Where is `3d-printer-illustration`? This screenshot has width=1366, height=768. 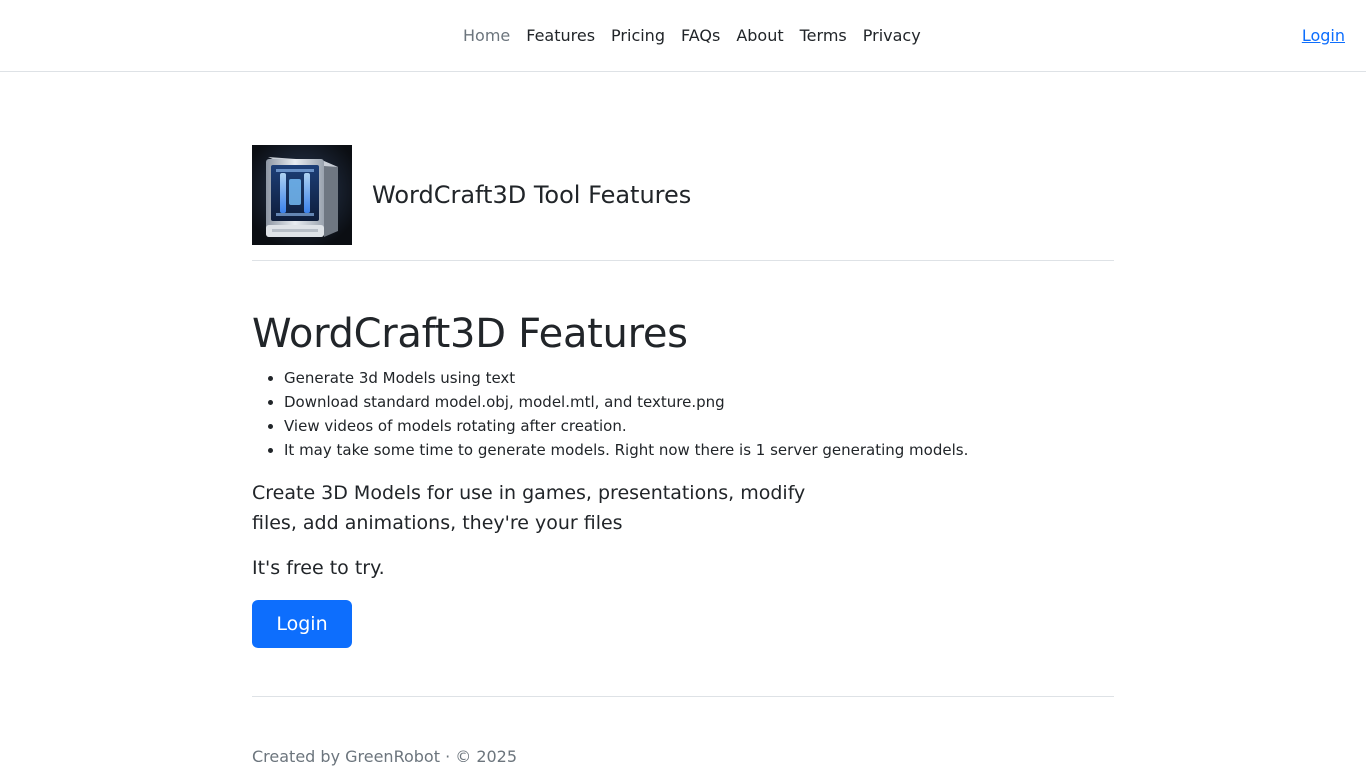
3d-printer-illustration is located at coordinates (302, 195).